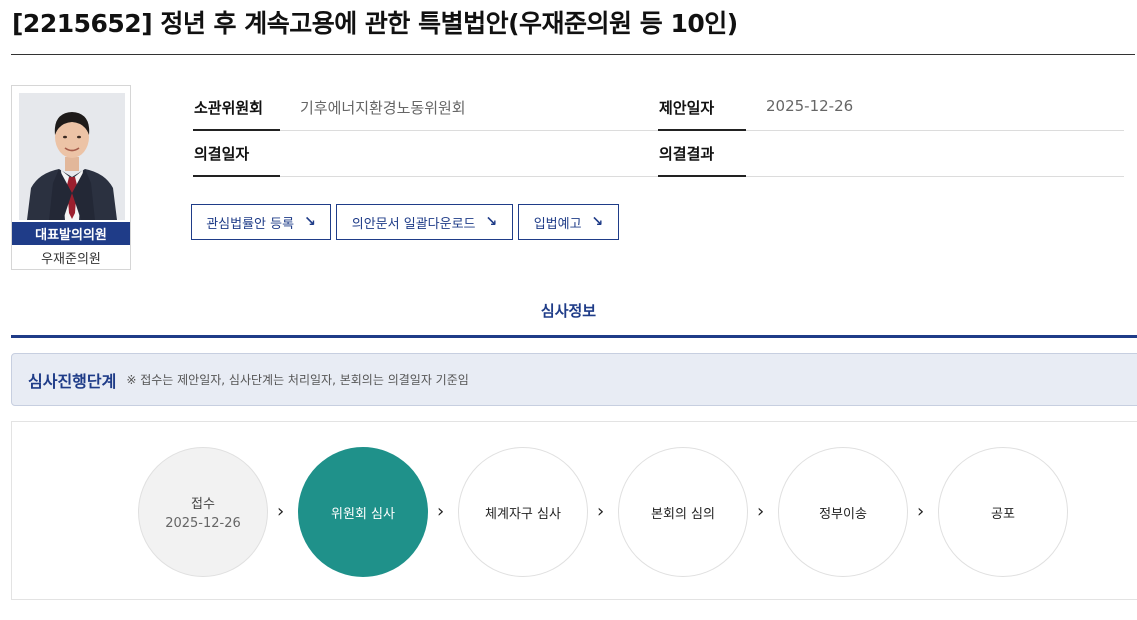 This screenshot has height=620, width=1137. I want to click on watch-bill-button: 관심법률안 등록 ↘, so click(261, 222).